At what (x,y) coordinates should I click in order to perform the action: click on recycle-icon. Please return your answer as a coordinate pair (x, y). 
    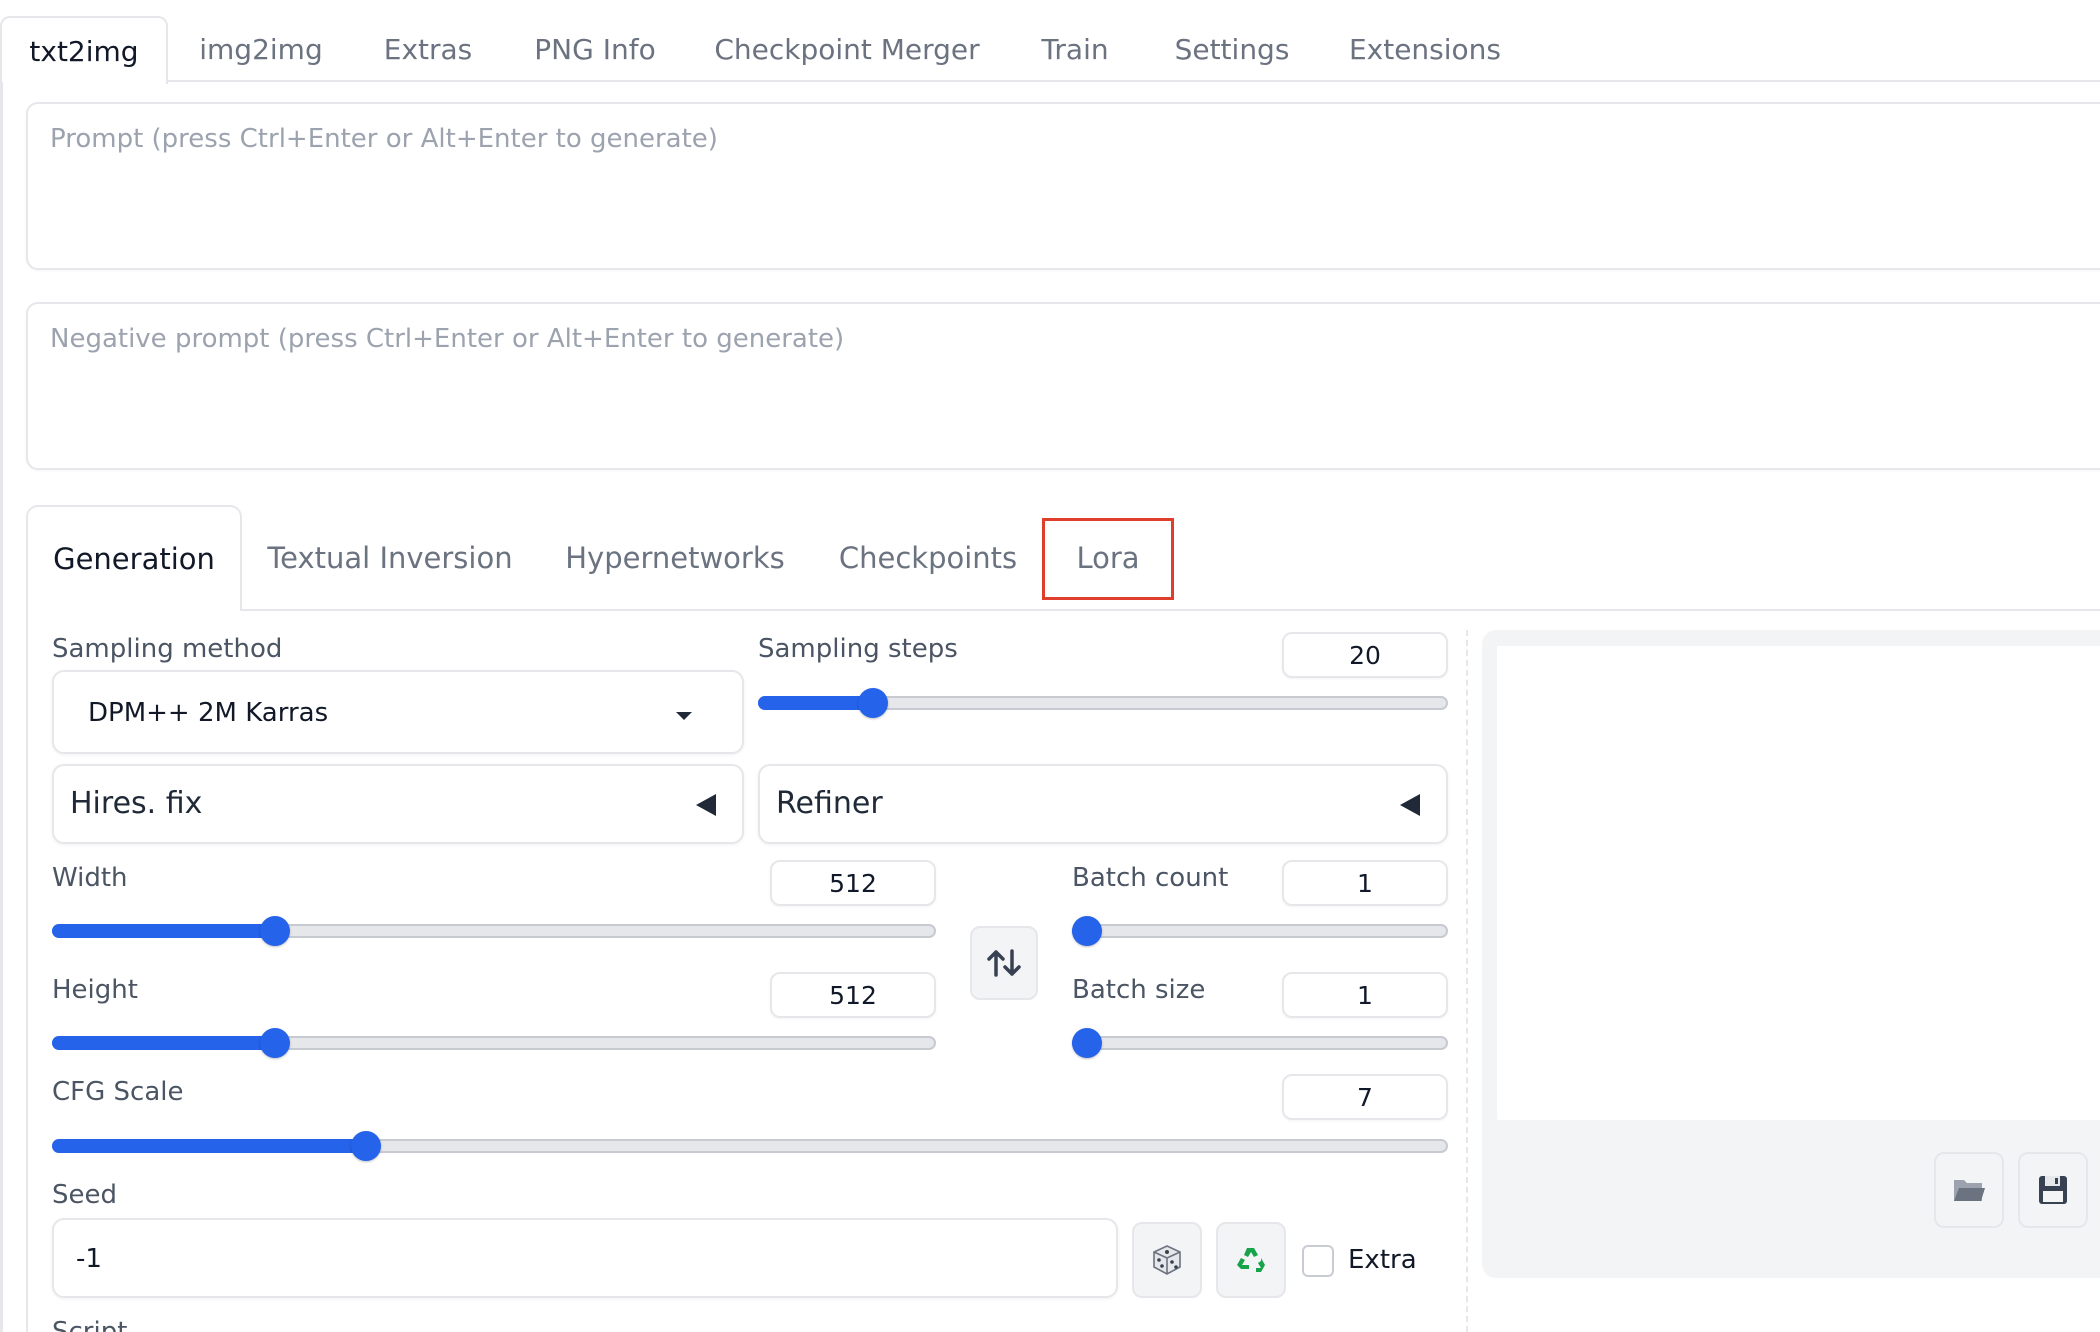
    Looking at the image, I should click on (1251, 1260).